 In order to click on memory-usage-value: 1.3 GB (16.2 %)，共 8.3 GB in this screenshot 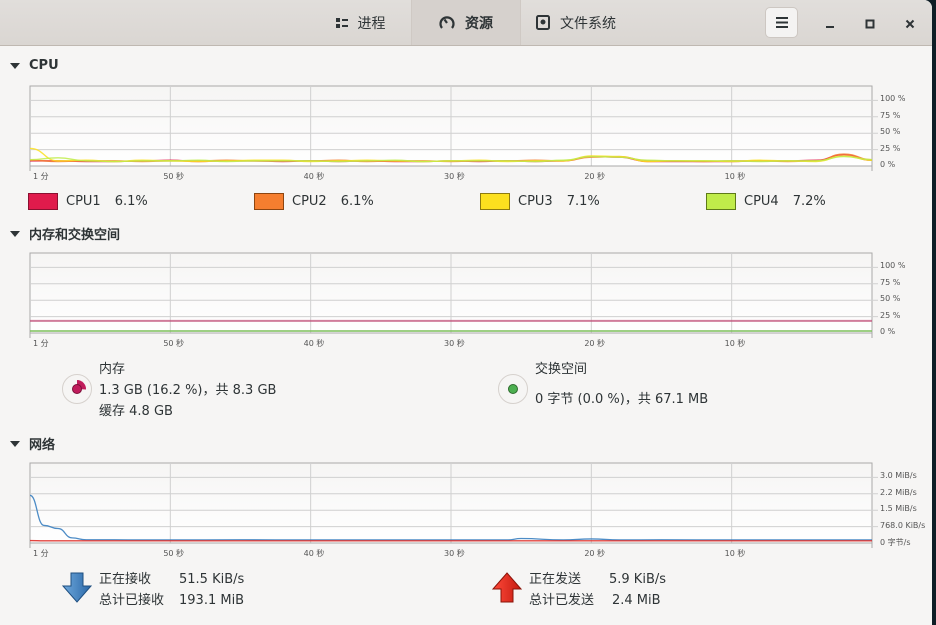, I will do `click(188, 390)`.